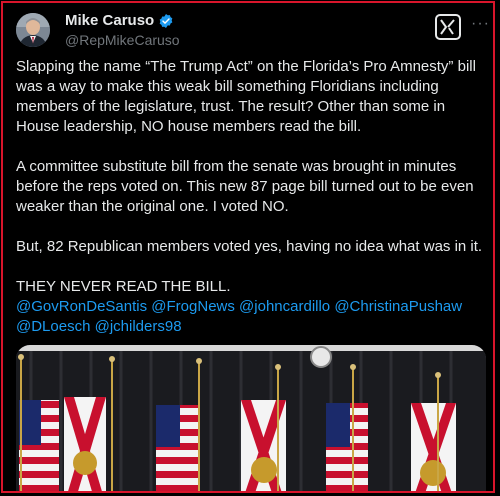 Image resolution: width=500 pixels, height=496 pixels. What do you see at coordinates (448, 27) in the screenshot?
I see `grok-icon` at bounding box center [448, 27].